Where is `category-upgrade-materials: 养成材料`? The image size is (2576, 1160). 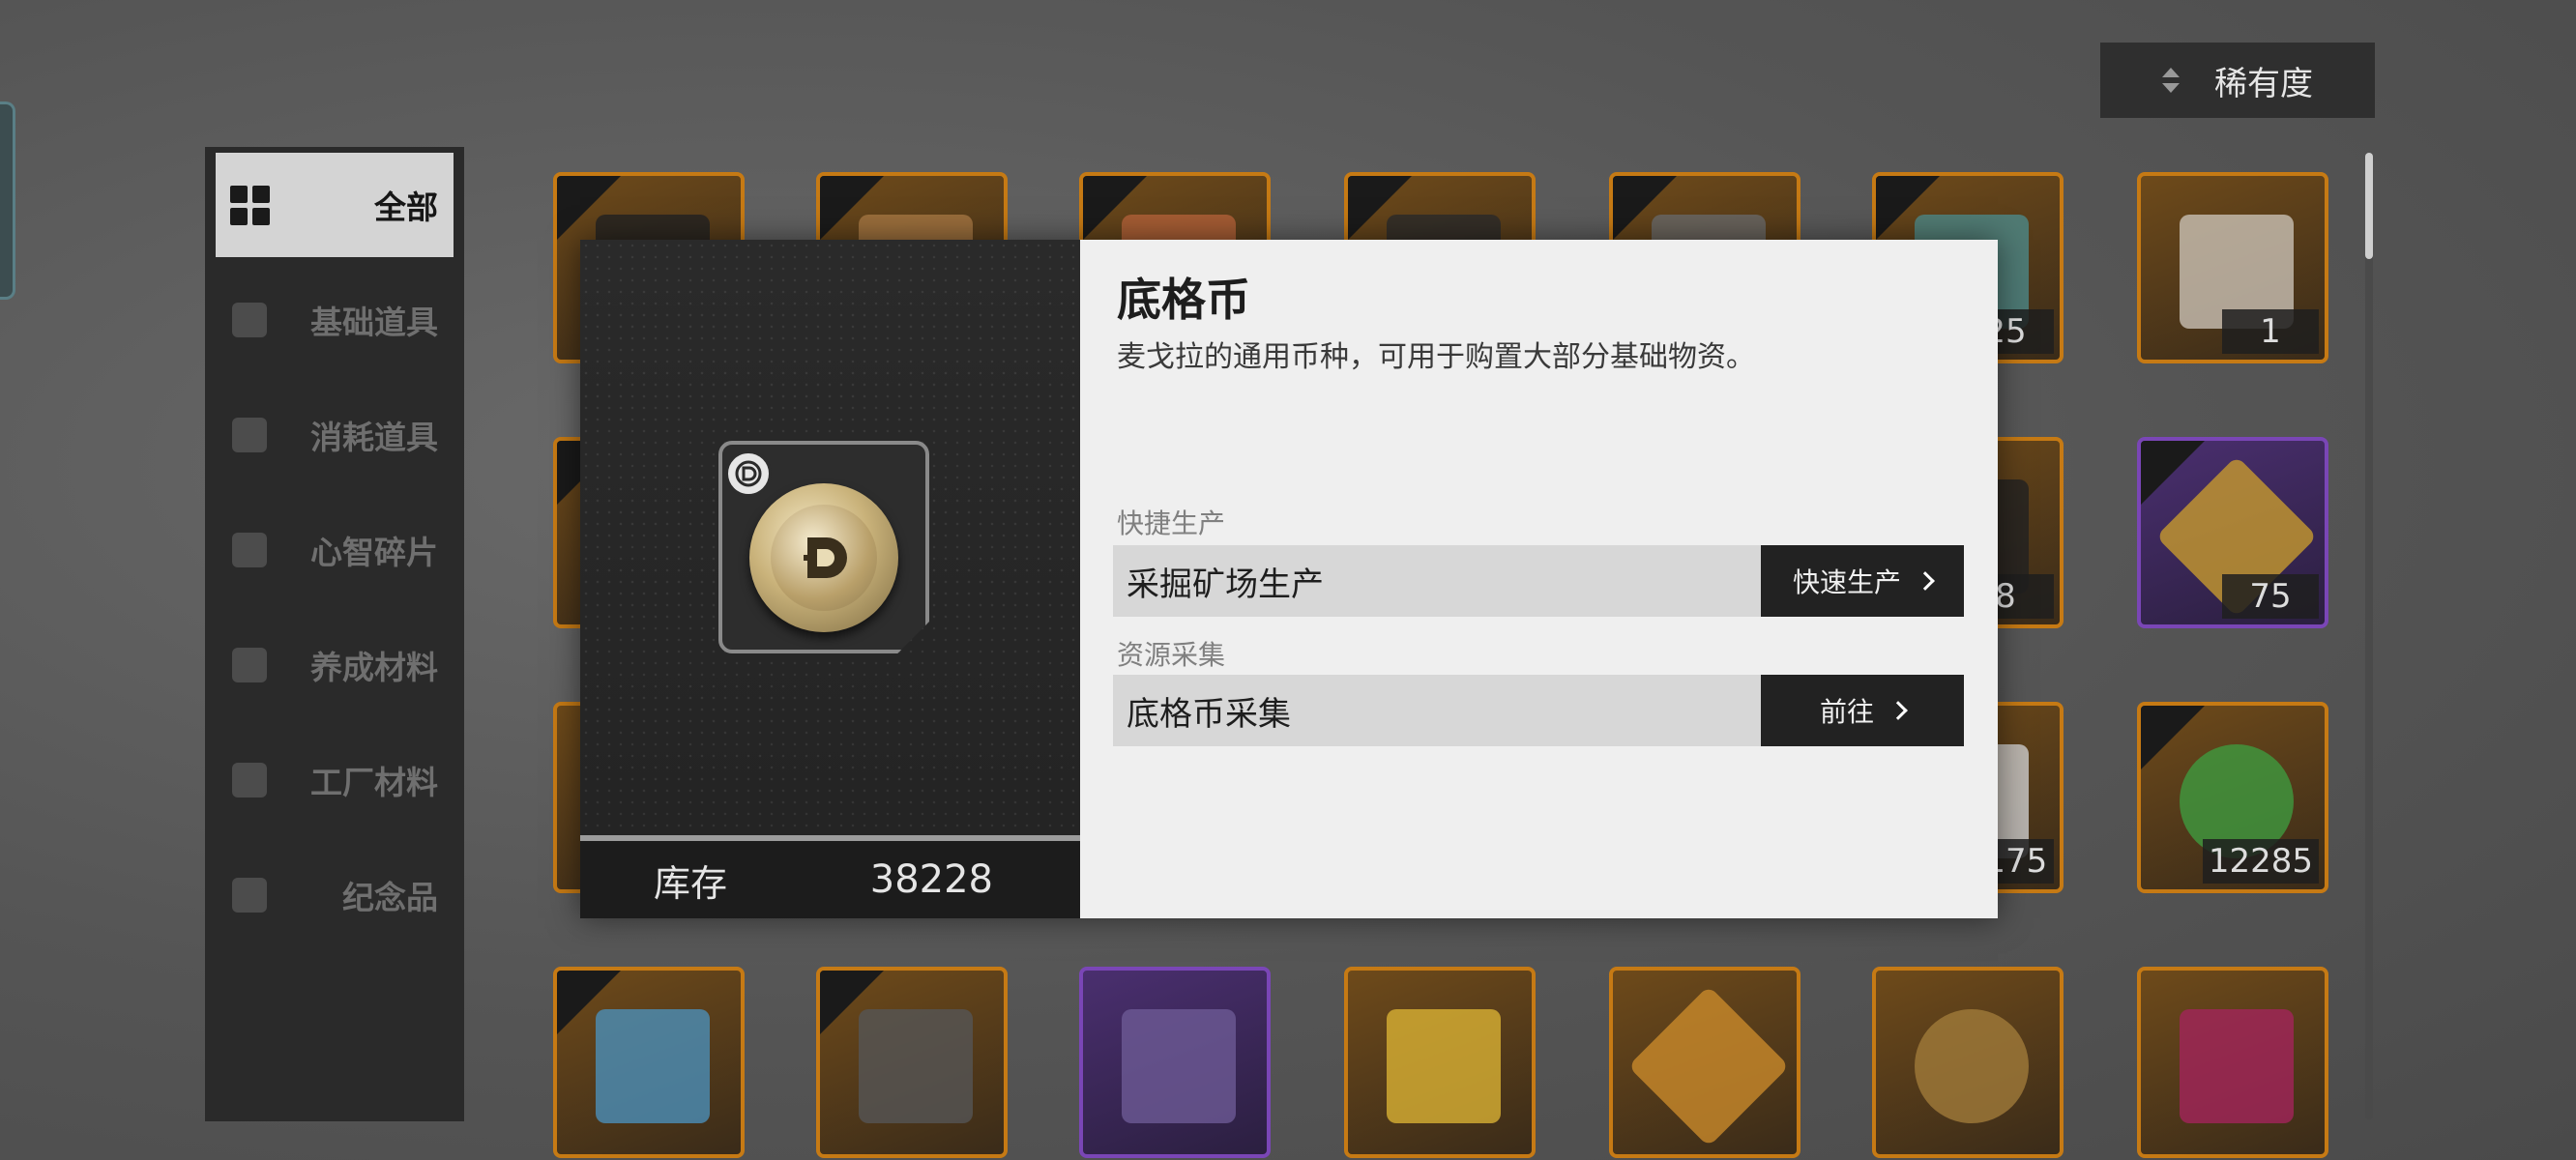 category-upgrade-materials: 养成材料 is located at coordinates (335, 665).